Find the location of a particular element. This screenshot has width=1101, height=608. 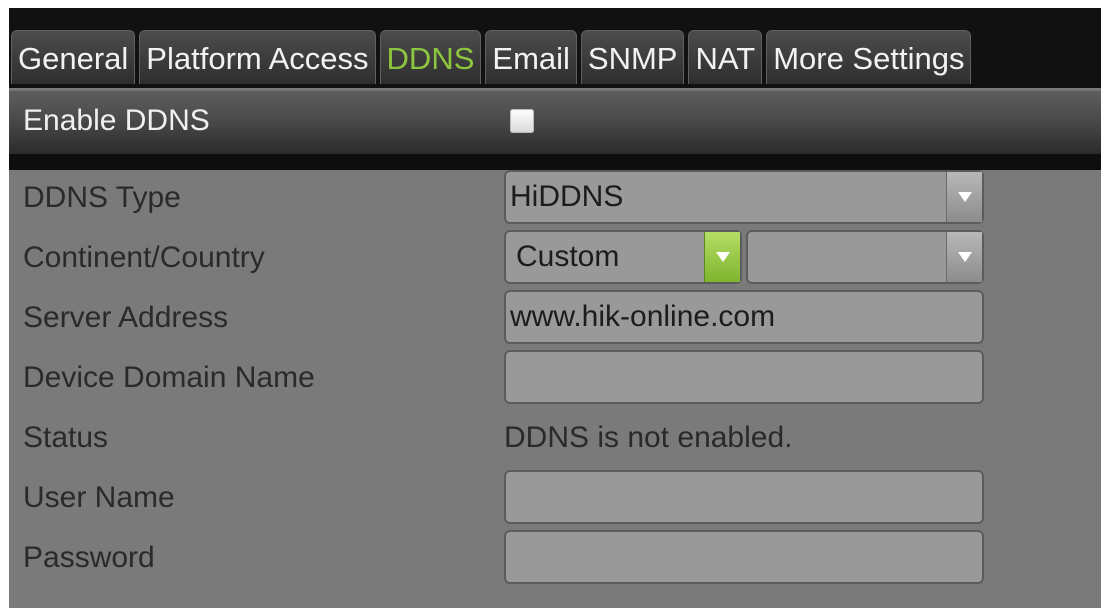

password-input is located at coordinates (744, 557).